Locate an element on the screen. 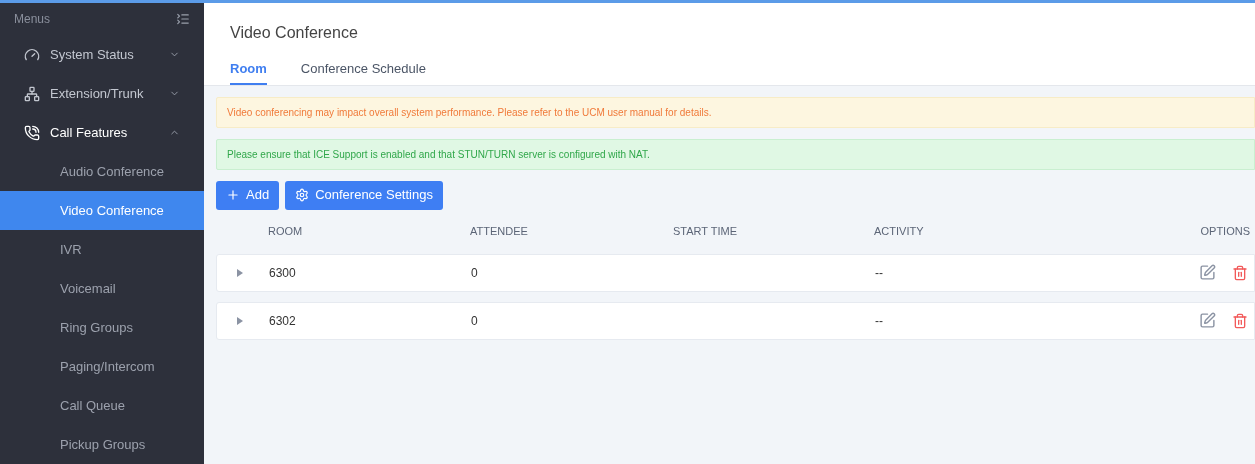 Image resolution: width=1255 pixels, height=464 pixels. sidebar-item: Ring Groups is located at coordinates (102, 327).